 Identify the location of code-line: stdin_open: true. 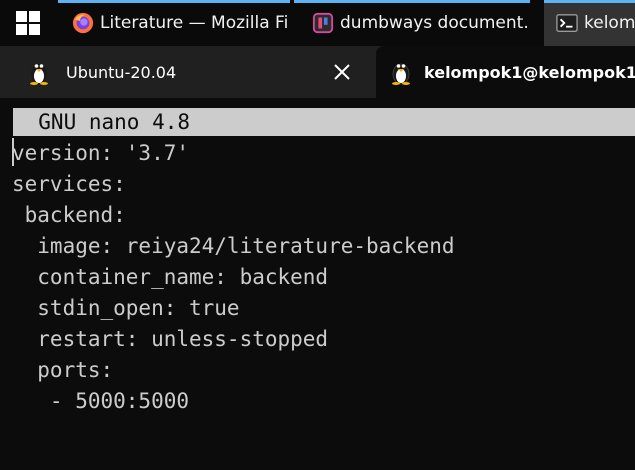
(126, 308).